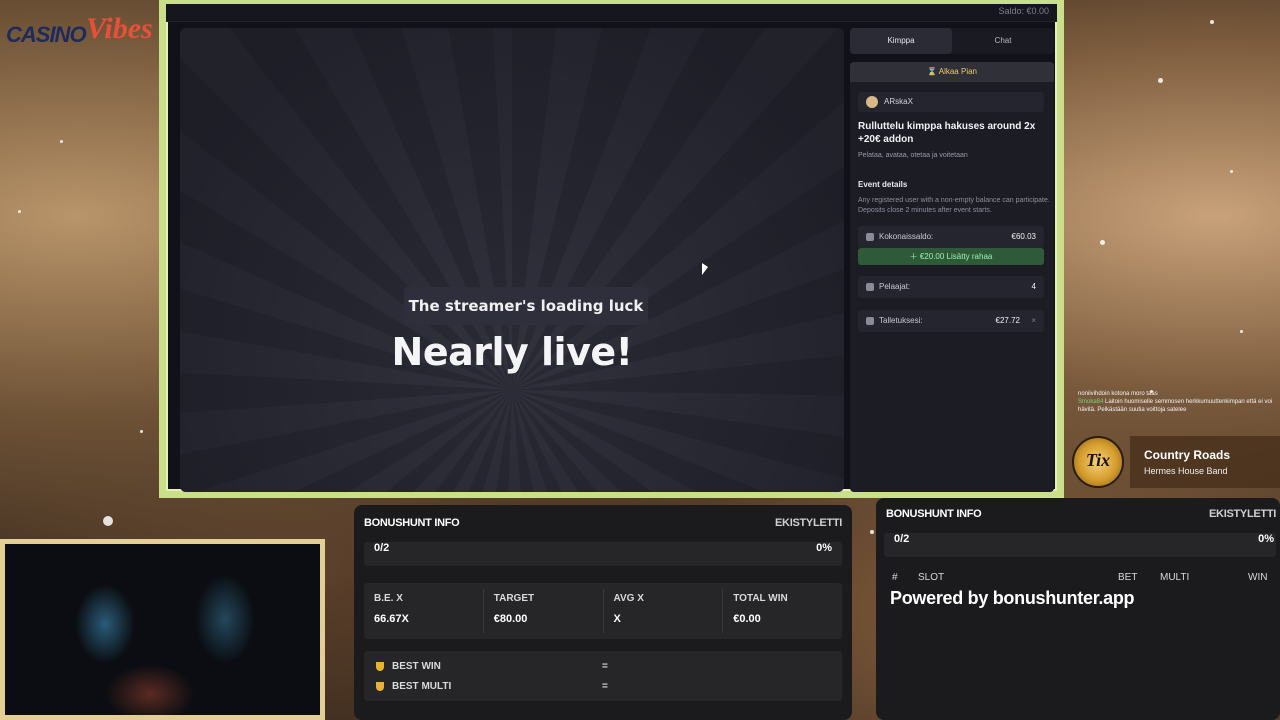 The image size is (1280, 720). What do you see at coordinates (1118, 394) in the screenshot?
I see `chat-message-text: noniivihdoin kotona moro taas` at bounding box center [1118, 394].